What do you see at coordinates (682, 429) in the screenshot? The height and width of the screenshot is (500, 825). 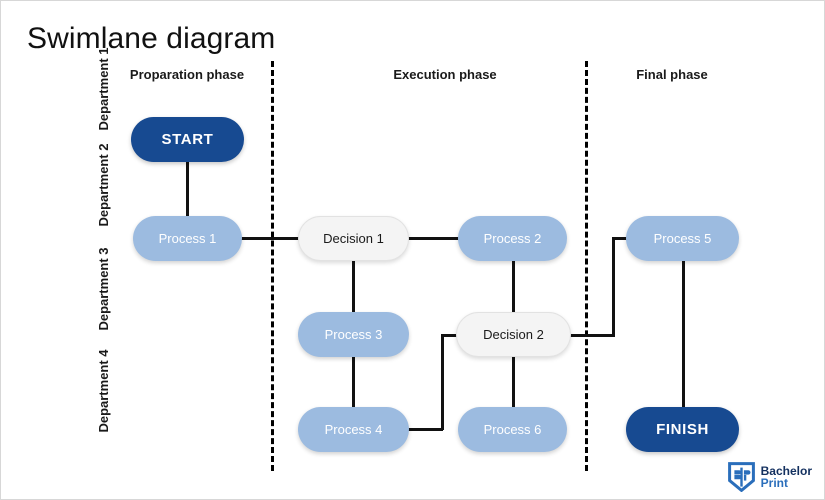 I see `node-finish: FINISH` at bounding box center [682, 429].